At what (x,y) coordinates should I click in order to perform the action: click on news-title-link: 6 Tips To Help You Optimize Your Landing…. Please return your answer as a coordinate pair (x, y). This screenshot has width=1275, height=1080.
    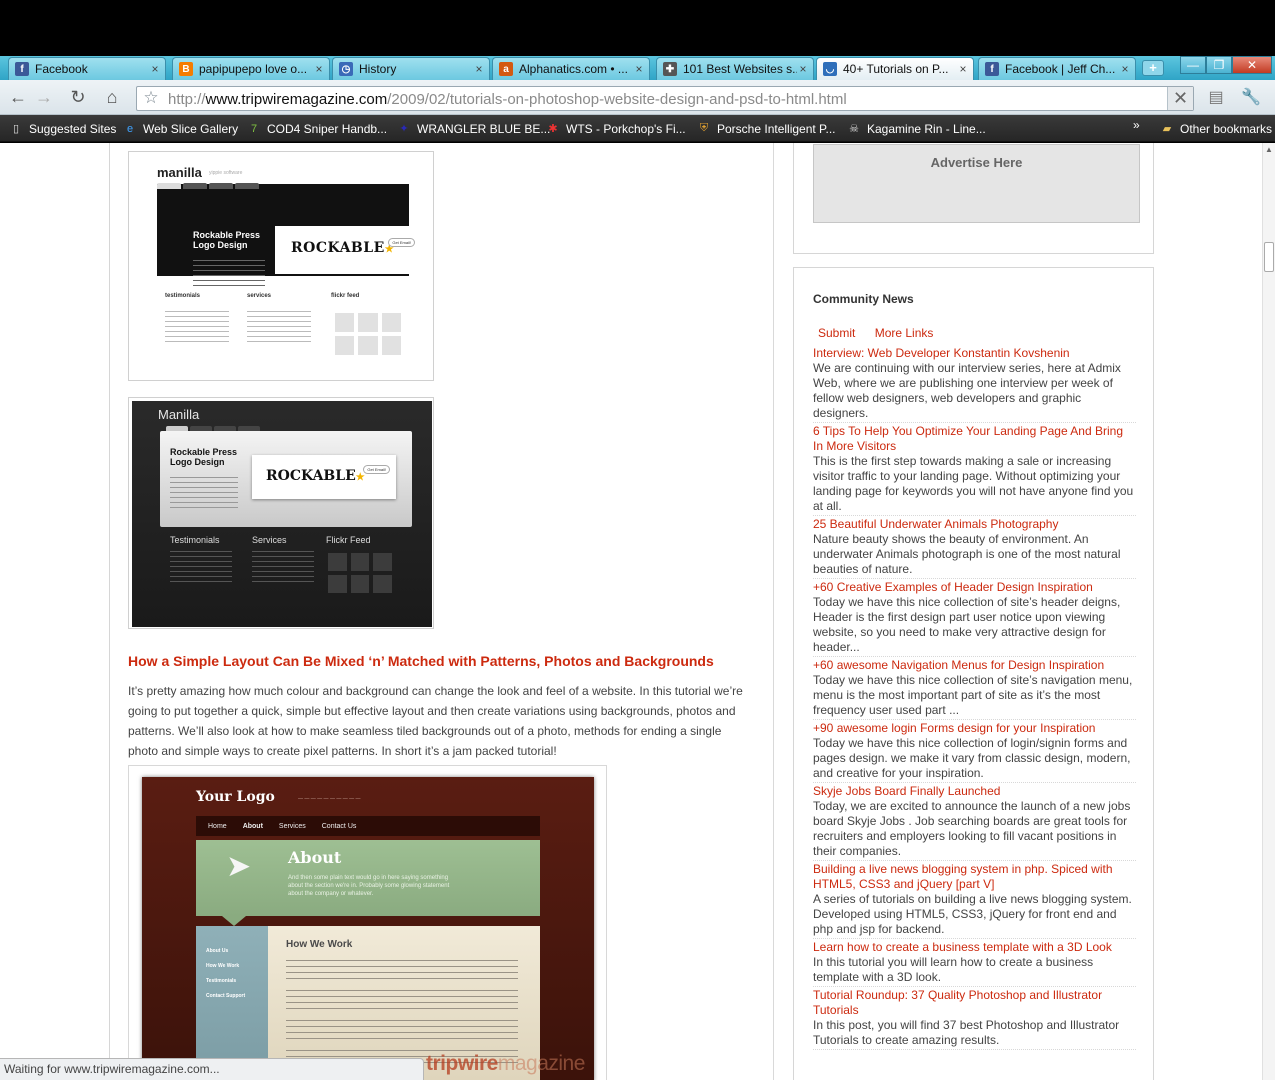
    Looking at the image, I should click on (974, 439).